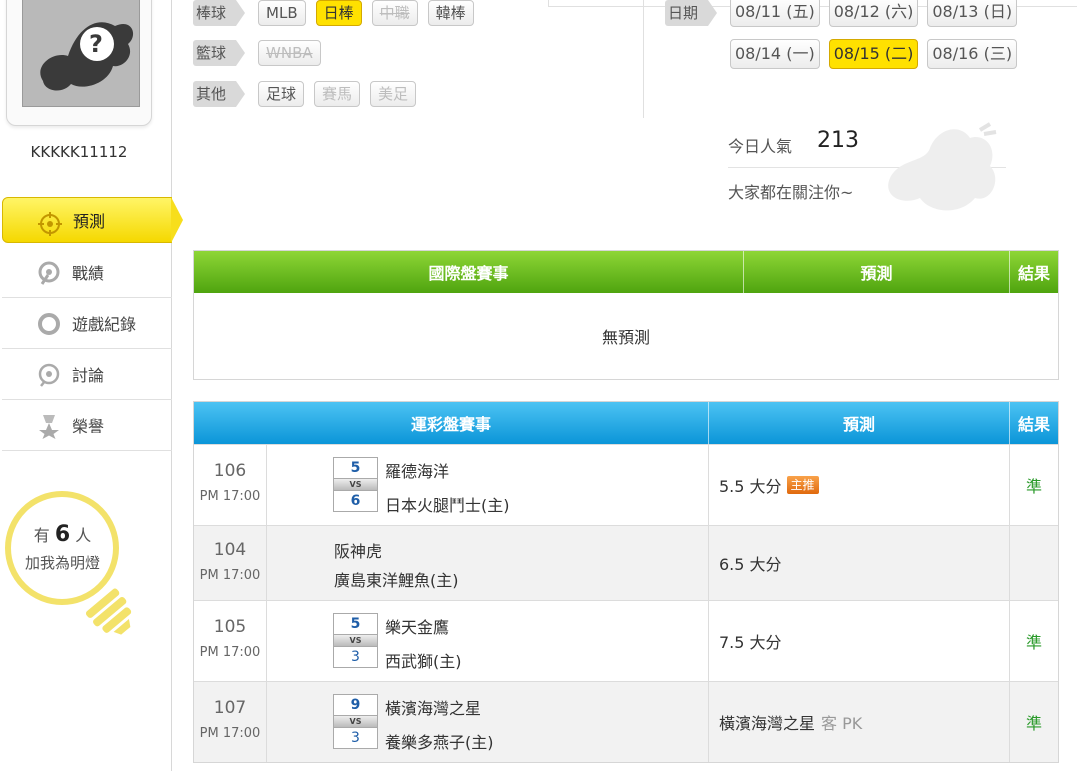 This screenshot has height=771, width=1077. What do you see at coordinates (433, 708) in the screenshot?
I see `away-team: 橫濱海灣之星` at bounding box center [433, 708].